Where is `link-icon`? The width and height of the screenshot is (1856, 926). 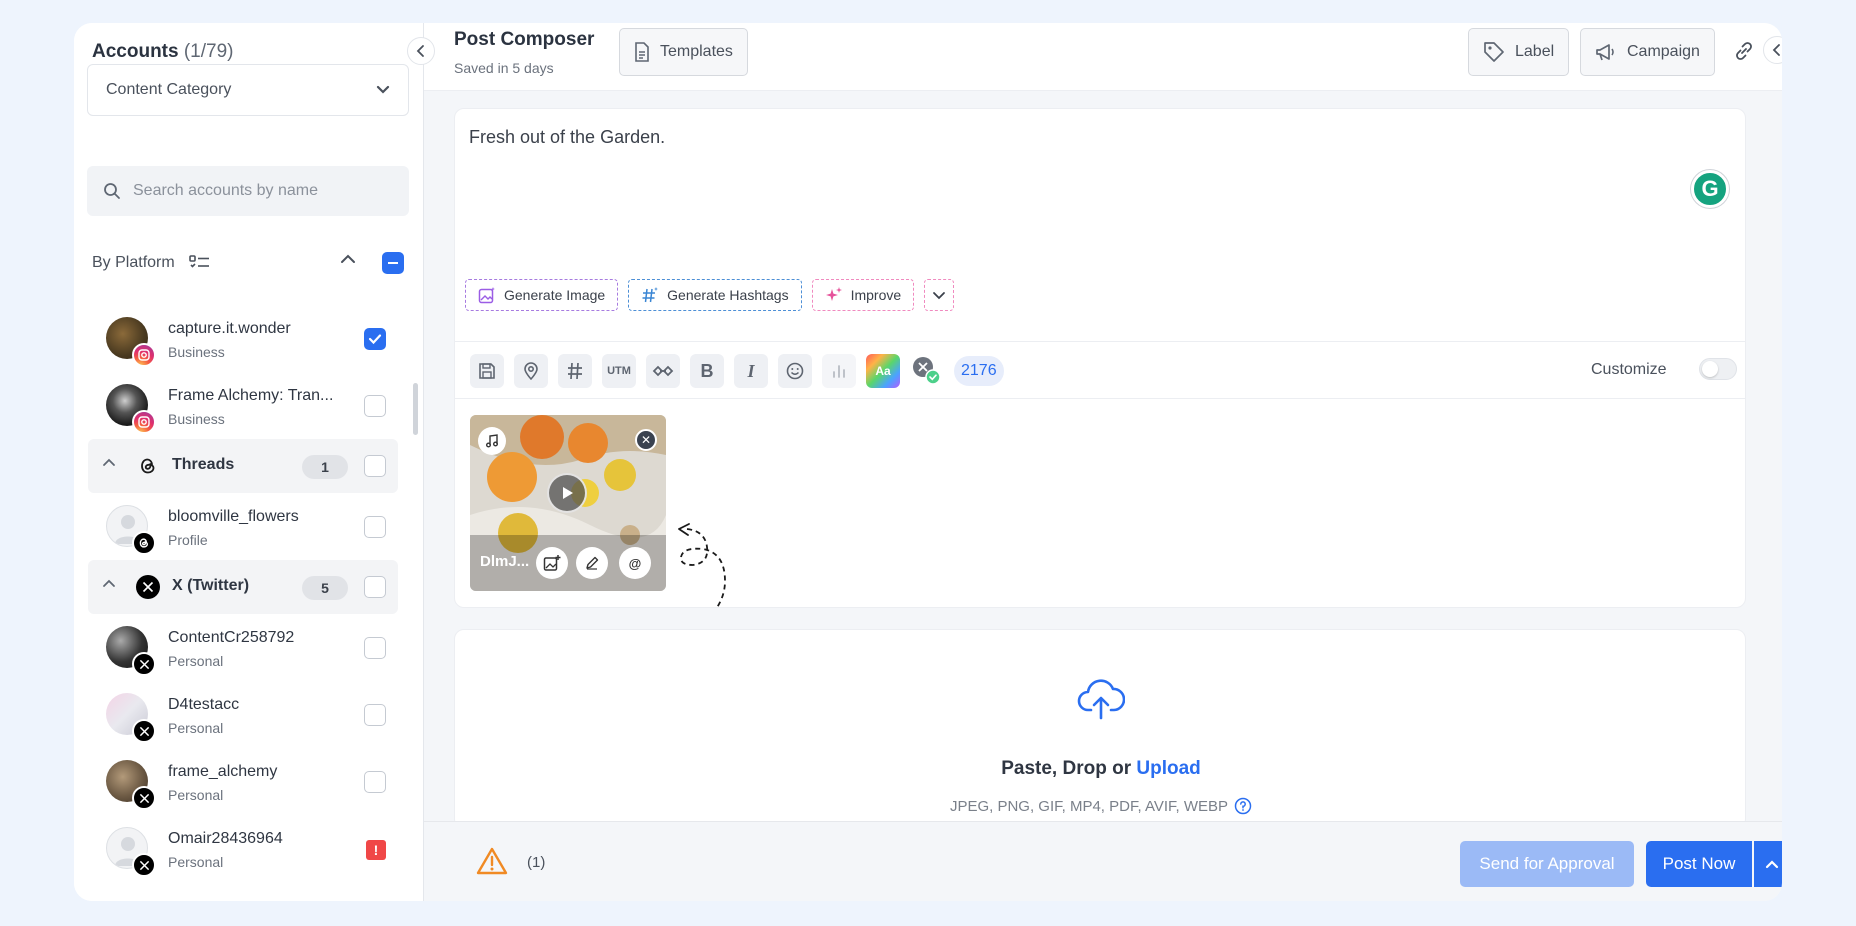
link-icon is located at coordinates (1744, 51).